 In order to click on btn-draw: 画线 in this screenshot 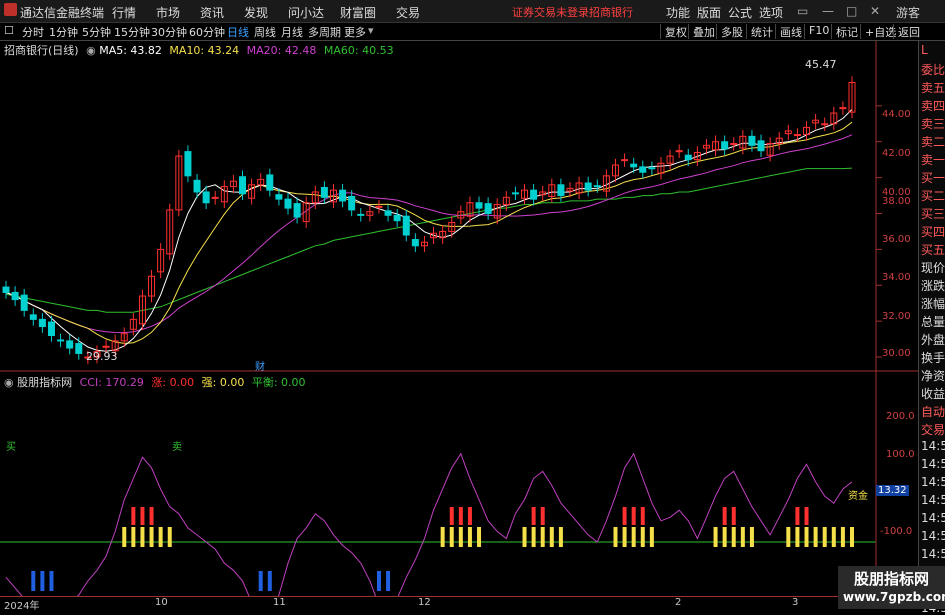, I will do `click(788, 31)`.